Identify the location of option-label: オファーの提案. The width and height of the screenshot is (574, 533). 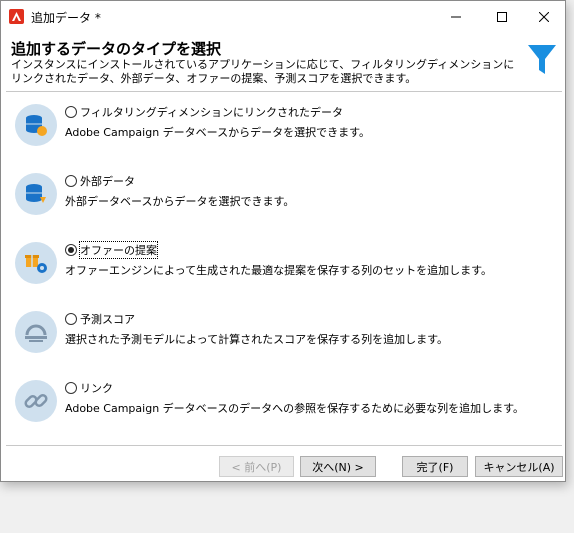
(118, 250).